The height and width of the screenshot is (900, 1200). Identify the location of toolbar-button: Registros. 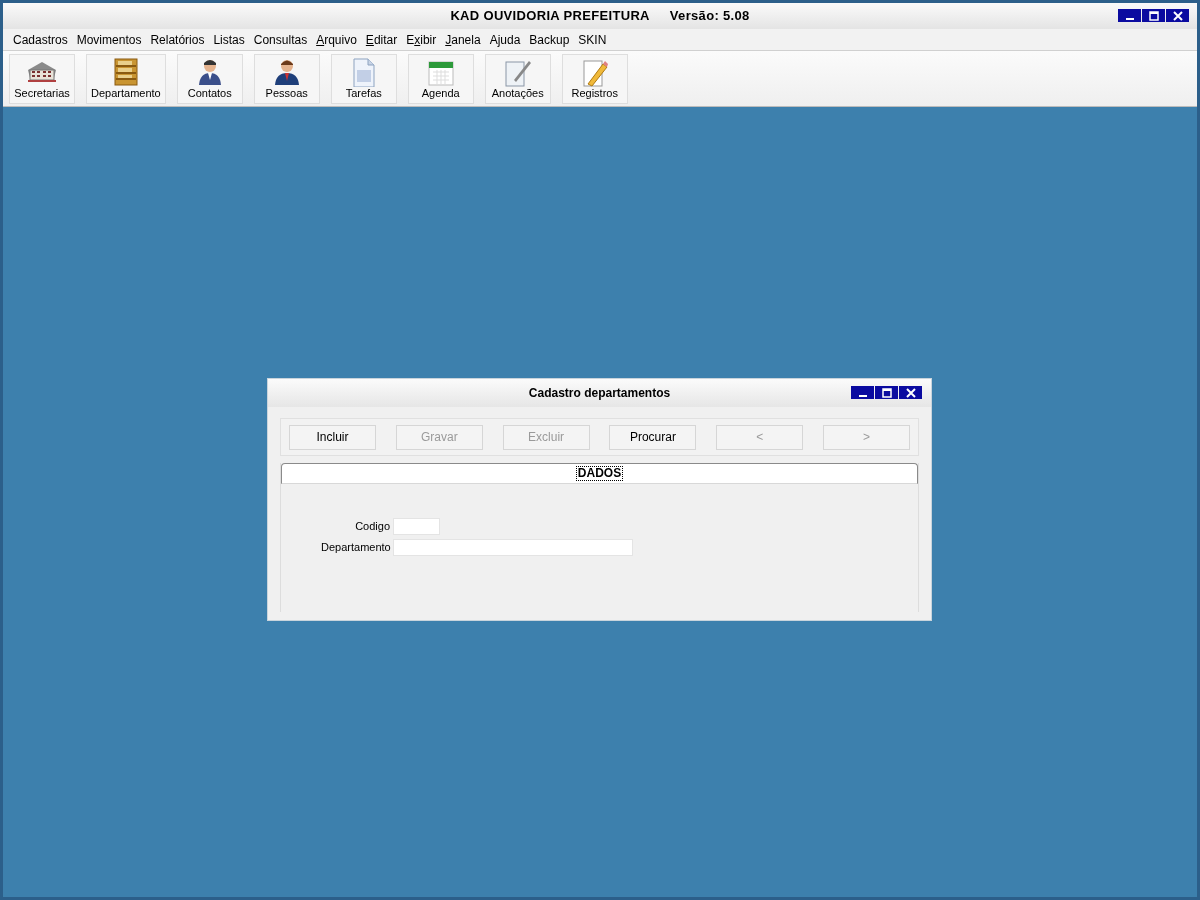
(594, 78).